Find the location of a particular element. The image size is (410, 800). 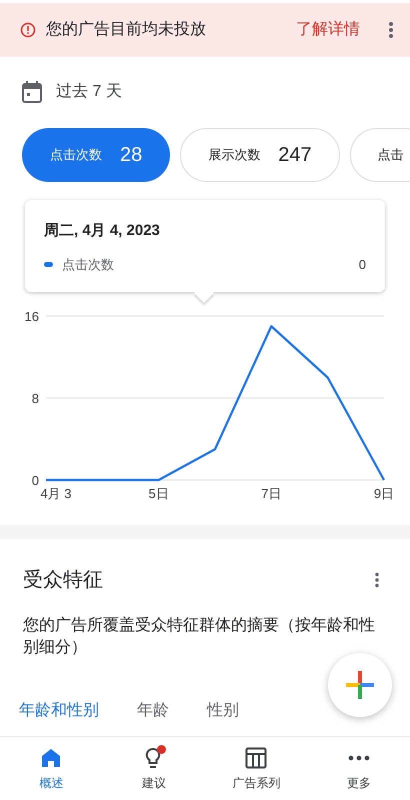

home-icon is located at coordinates (51, 758).